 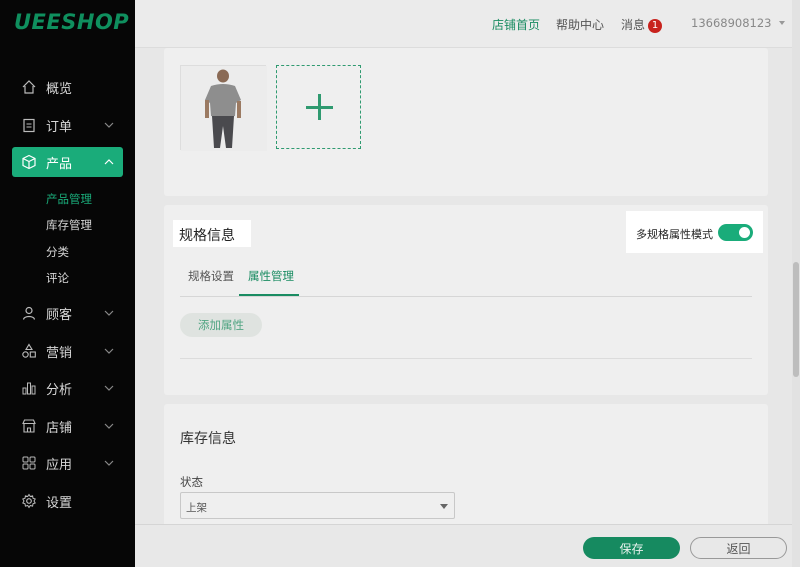 What do you see at coordinates (109, 162) in the screenshot?
I see `chevron-up-icon` at bounding box center [109, 162].